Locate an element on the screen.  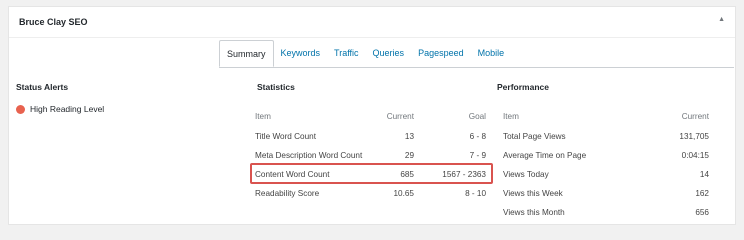
perf-current: 656 is located at coordinates (702, 212).